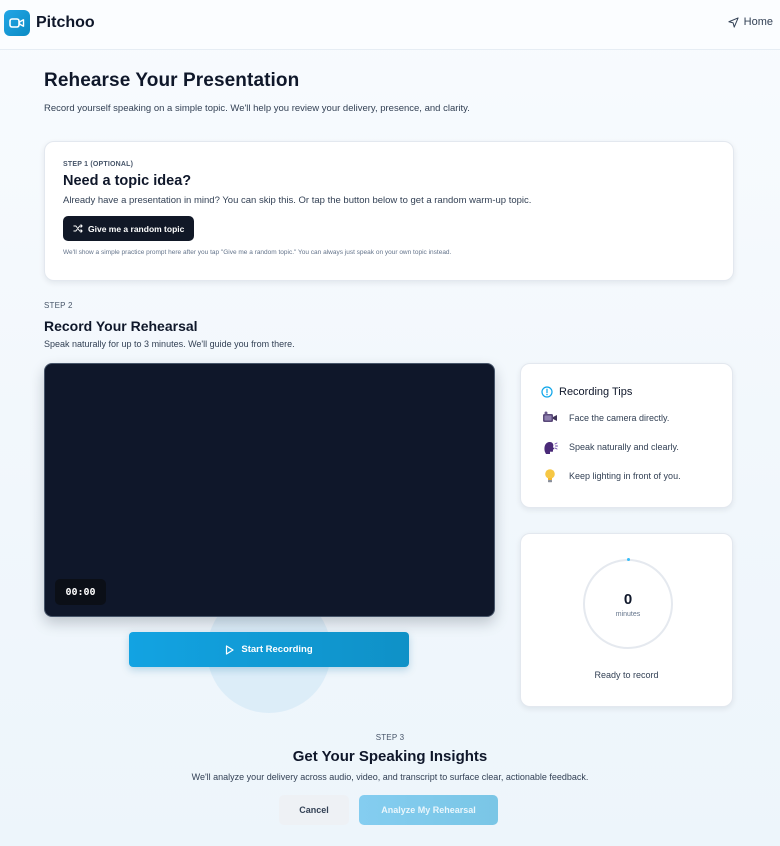  What do you see at coordinates (390, 737) in the screenshot?
I see `step3-eyebrow: STEP 3` at bounding box center [390, 737].